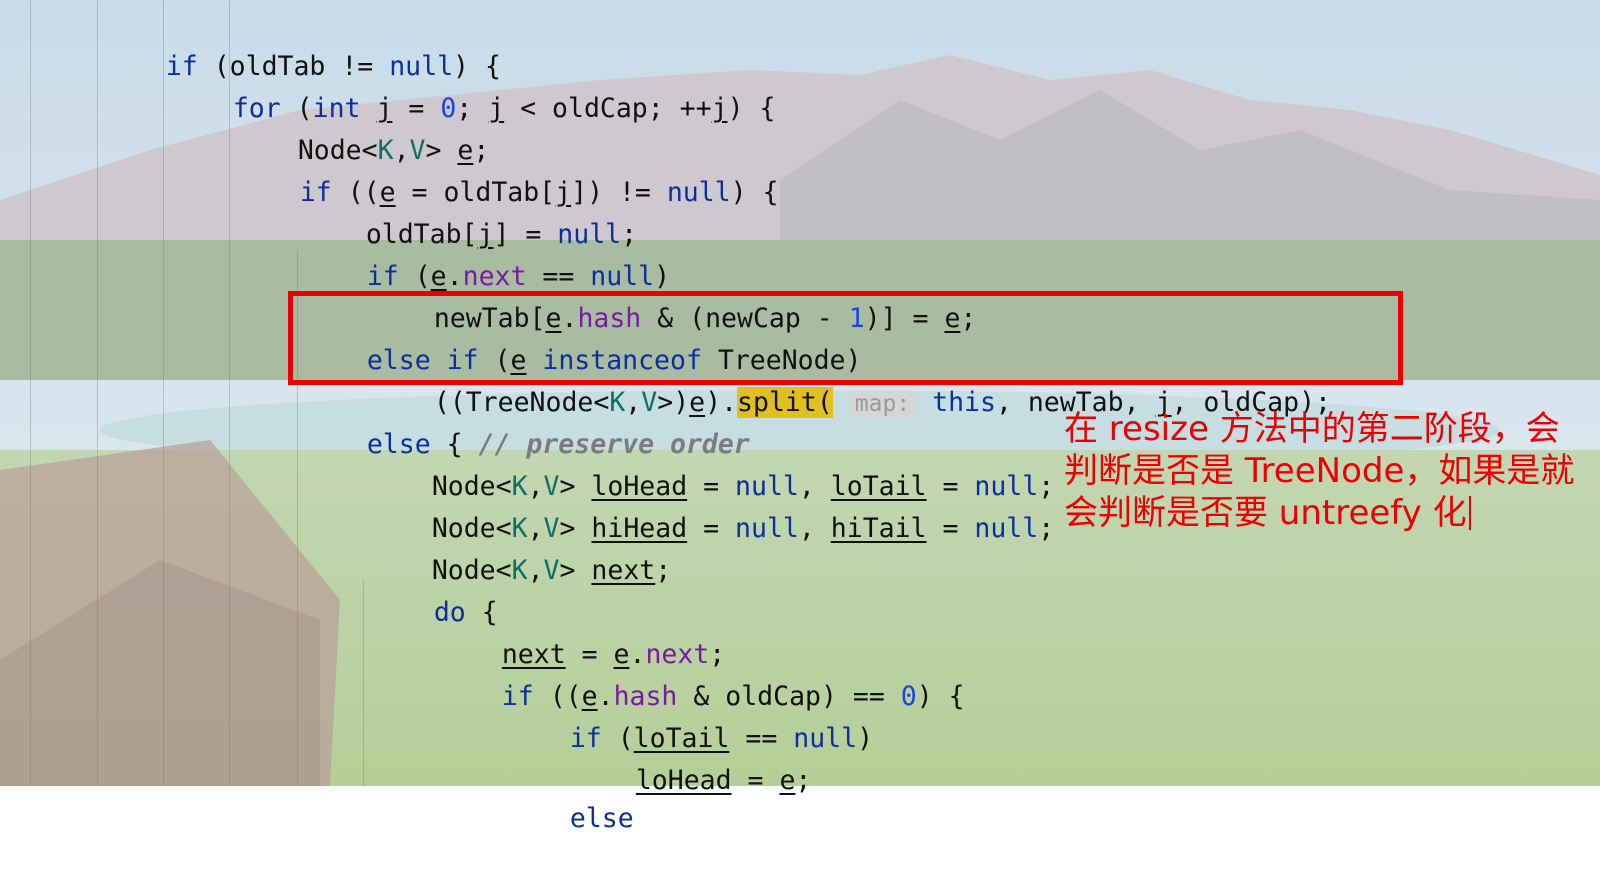  Describe the element at coordinates (504, 108) in the screenshot. I see `code-line: for (int j = 0; j < oldCap; ++j) {` at that location.